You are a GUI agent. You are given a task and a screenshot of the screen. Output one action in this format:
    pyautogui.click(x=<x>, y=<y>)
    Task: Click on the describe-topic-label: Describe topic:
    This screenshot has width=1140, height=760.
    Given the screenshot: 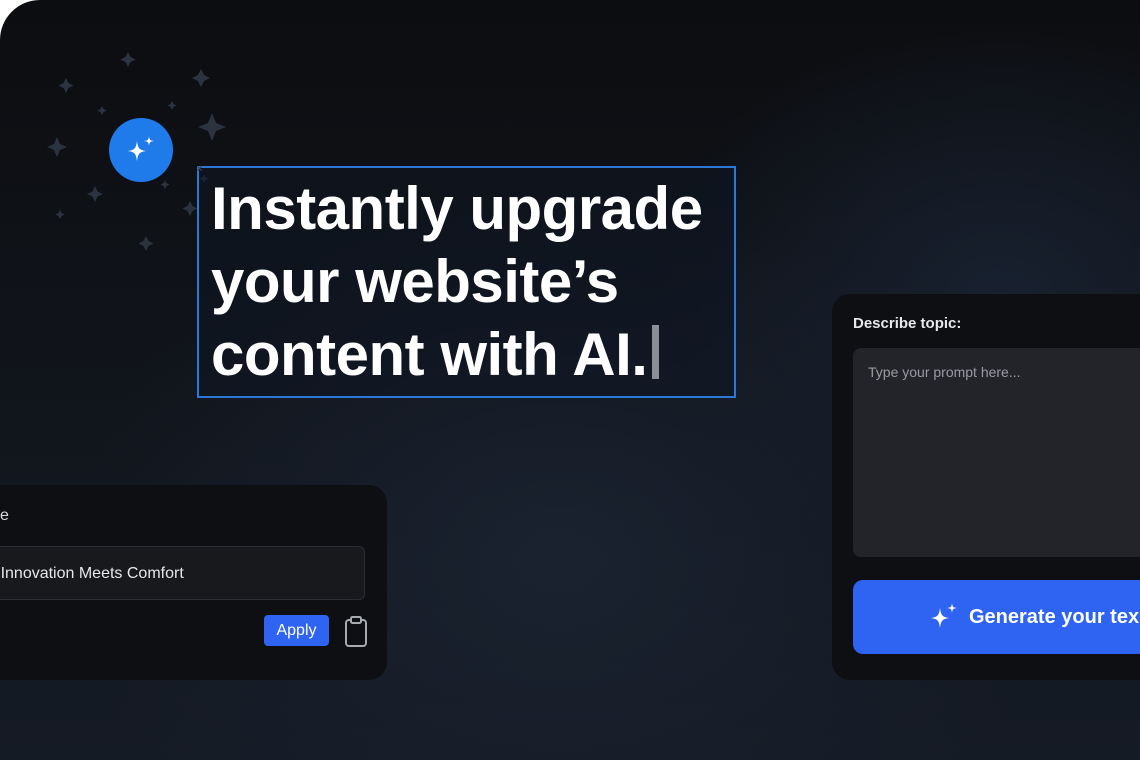 What is the action you would take?
    pyautogui.click(x=907, y=323)
    